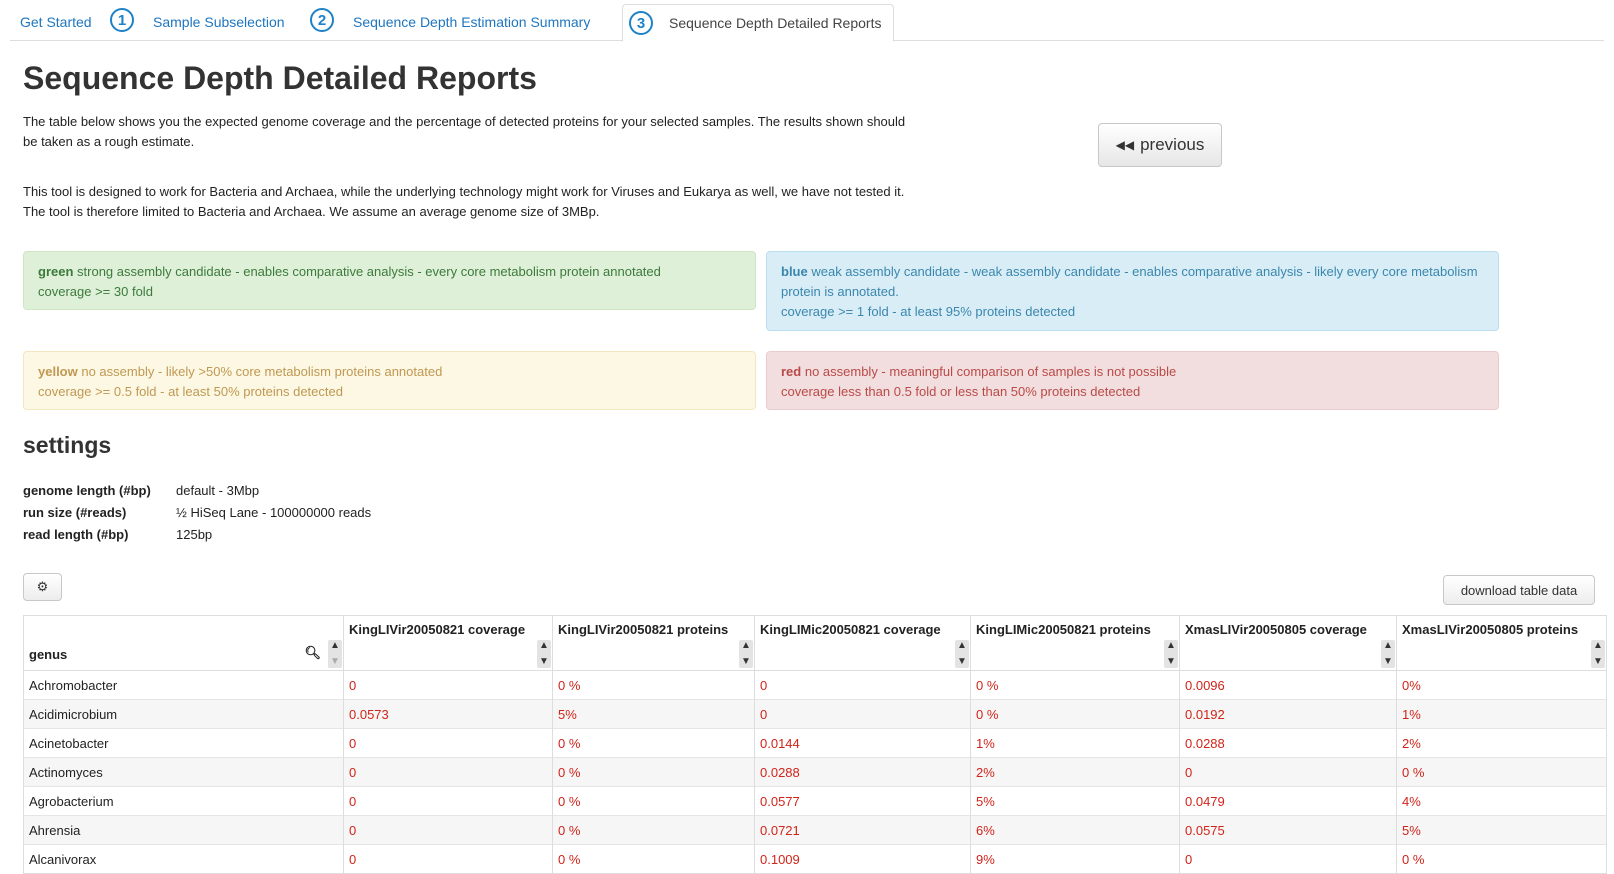 Image resolution: width=1614 pixels, height=874 pixels. I want to click on table-row: Actinomyces 0 0 % 0.0288 2% 0 0 %, so click(815, 772).